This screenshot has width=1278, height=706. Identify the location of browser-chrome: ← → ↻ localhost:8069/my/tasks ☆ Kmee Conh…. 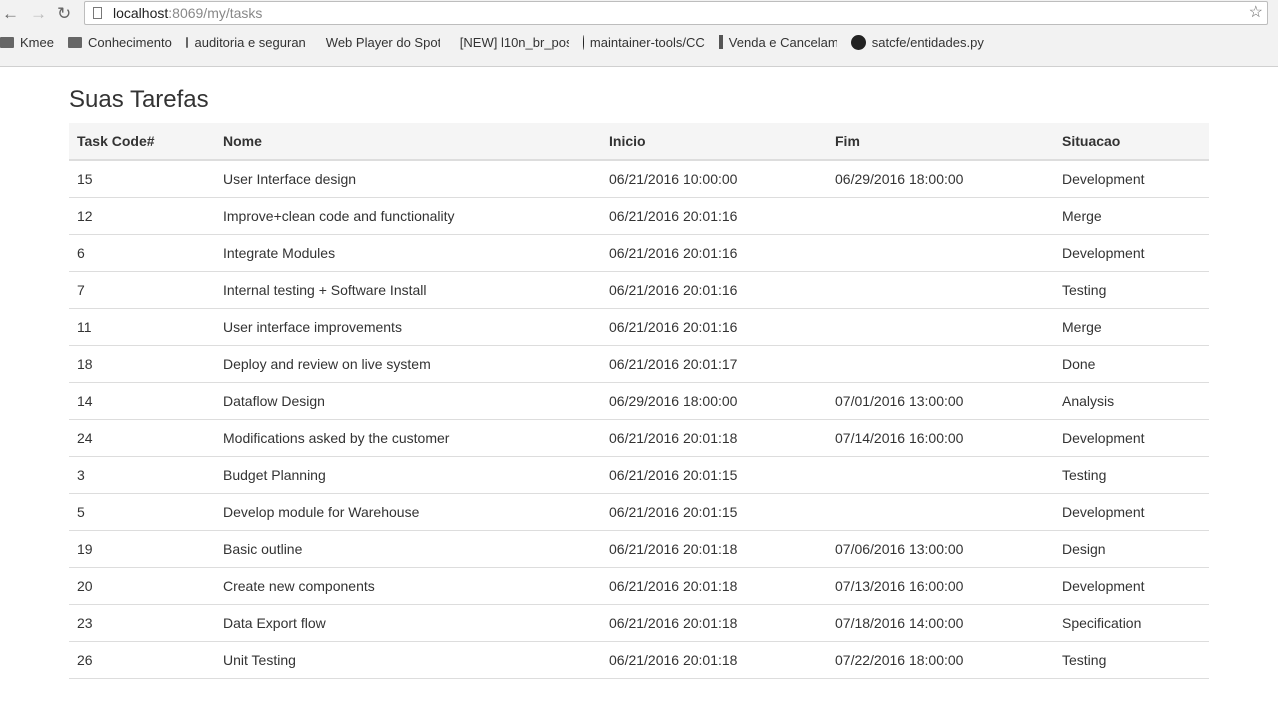
(639, 33).